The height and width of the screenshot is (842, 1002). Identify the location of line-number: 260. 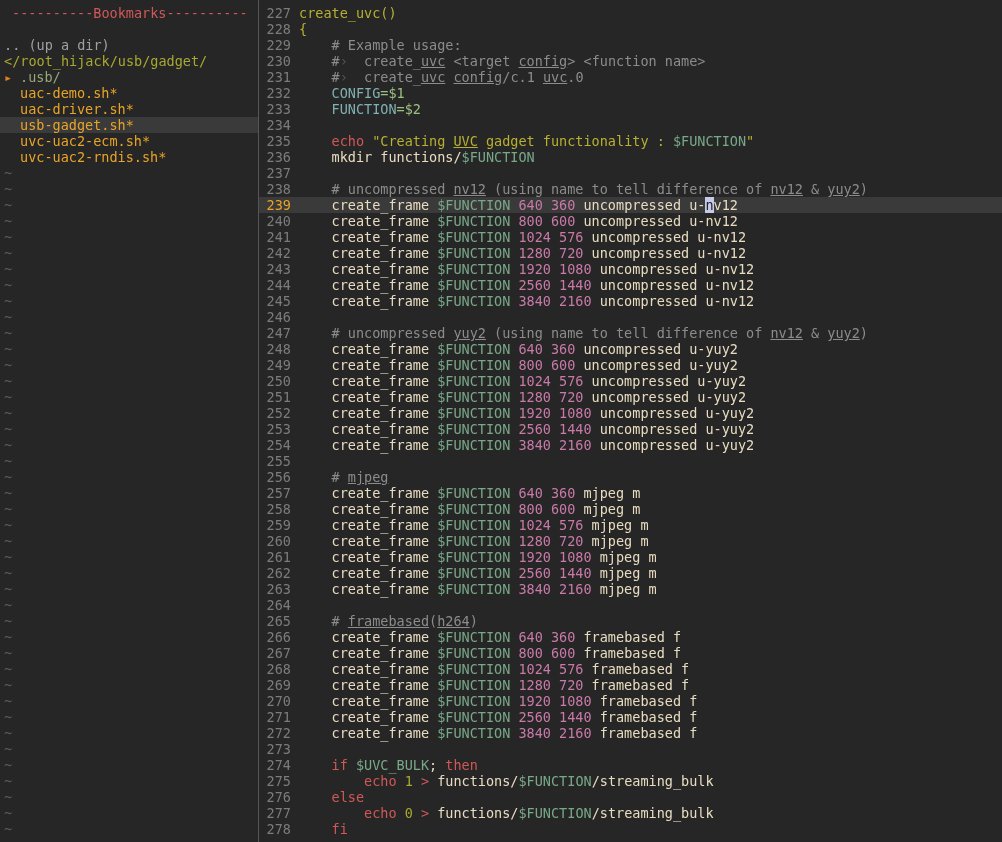
(278, 541).